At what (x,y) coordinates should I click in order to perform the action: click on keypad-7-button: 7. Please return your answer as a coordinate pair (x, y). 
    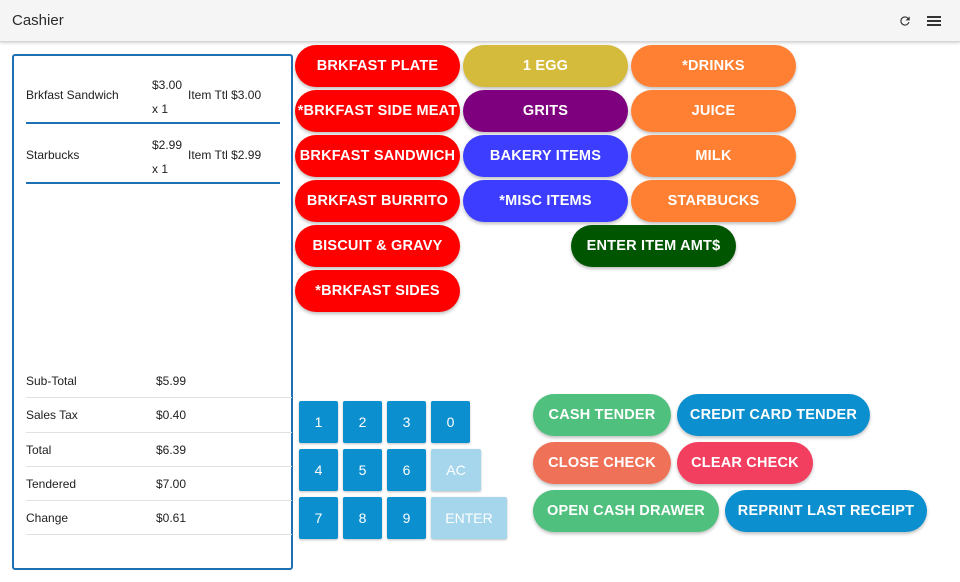
    Looking at the image, I should click on (318, 518).